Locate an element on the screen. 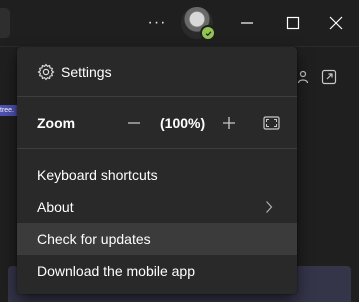  more-horizontal-icon: ··· is located at coordinates (157, 22).